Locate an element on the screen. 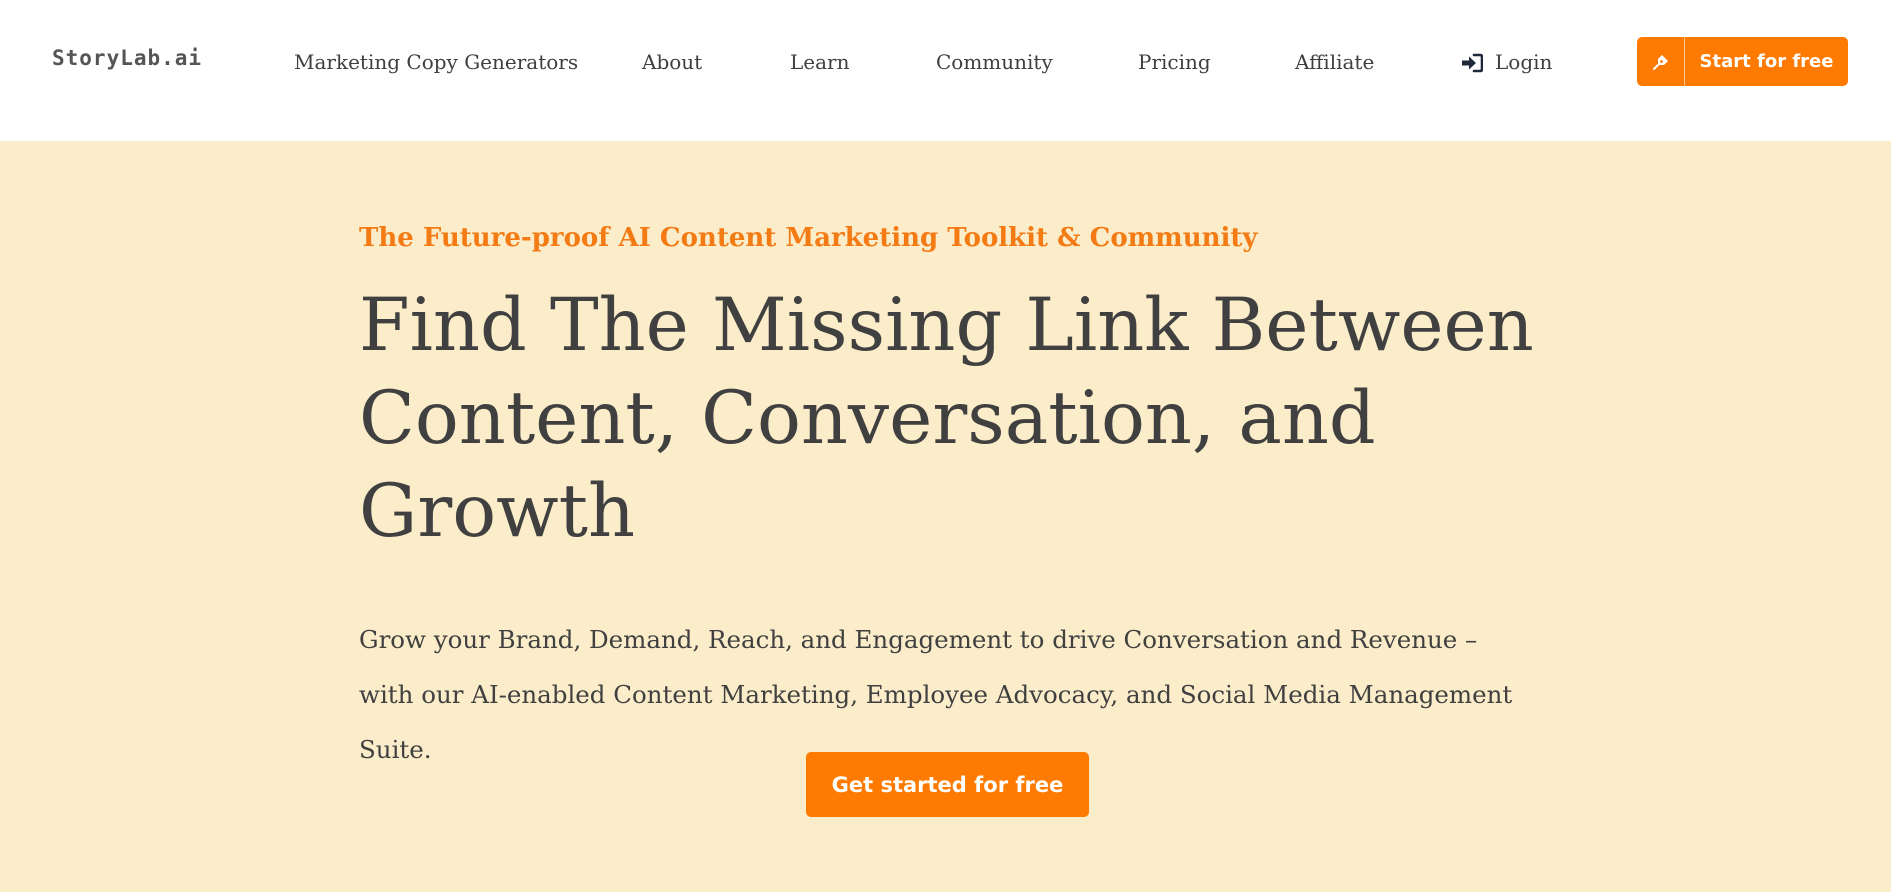 Image resolution: width=1891 pixels, height=892 pixels. nav-learn: Learn is located at coordinates (819, 62).